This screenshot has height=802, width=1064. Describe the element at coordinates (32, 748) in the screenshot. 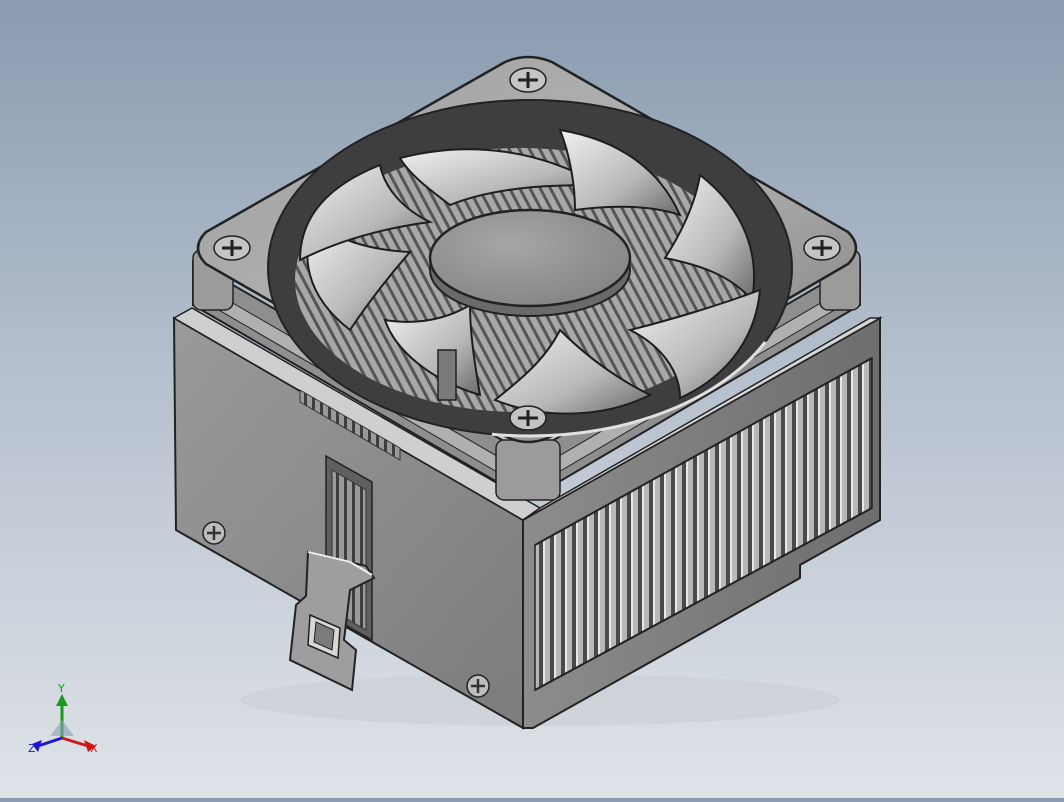

I see `z-axis-label: Z` at that location.